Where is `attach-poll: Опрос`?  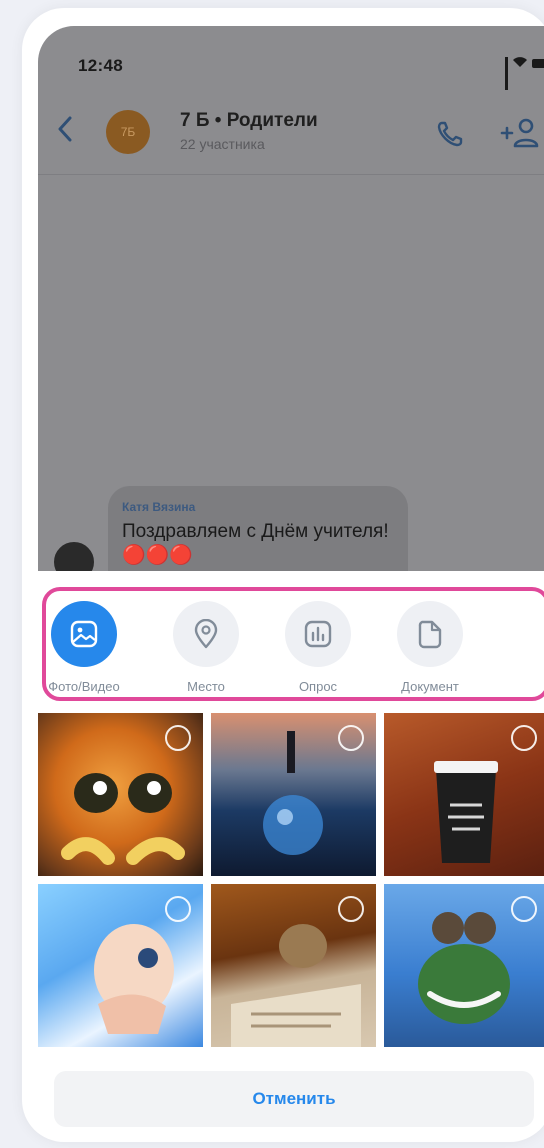
attach-poll: Опрос is located at coordinates (318, 647).